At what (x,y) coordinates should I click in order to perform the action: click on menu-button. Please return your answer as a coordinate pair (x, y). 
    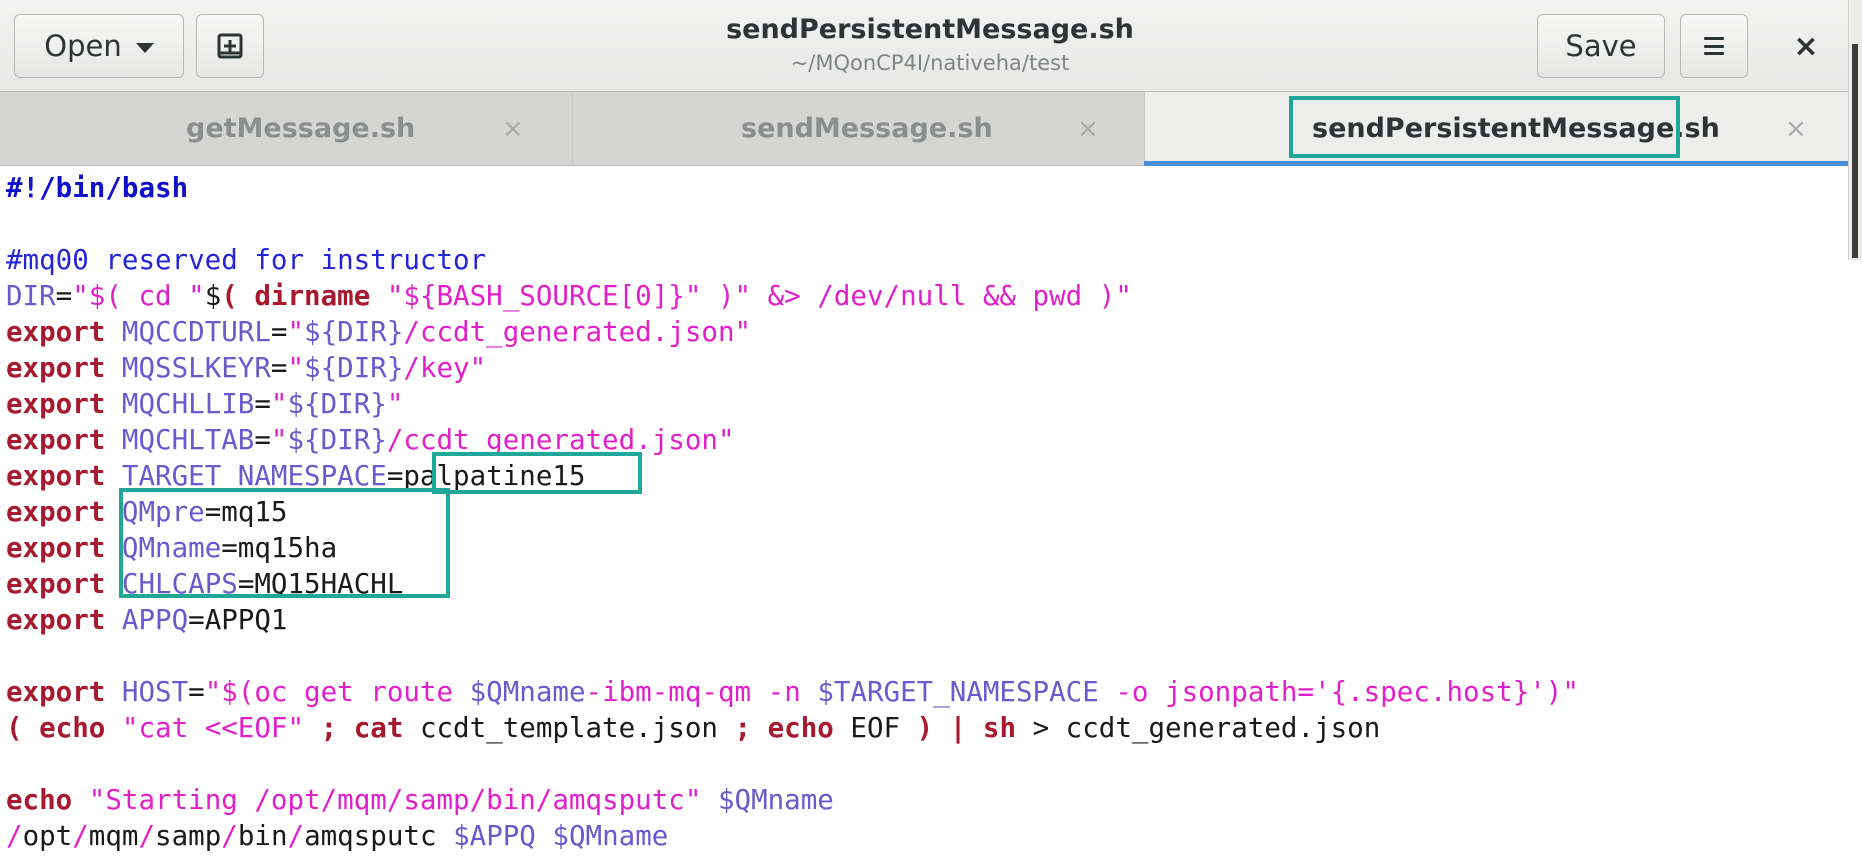
    Looking at the image, I should click on (1714, 46).